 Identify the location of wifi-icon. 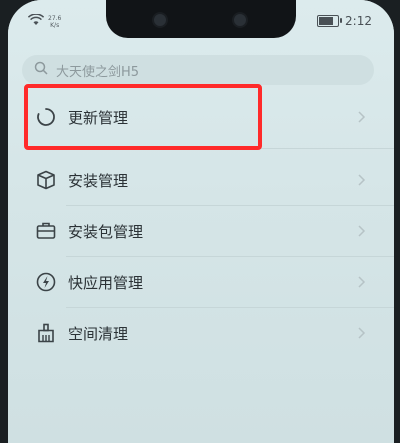
(36, 21).